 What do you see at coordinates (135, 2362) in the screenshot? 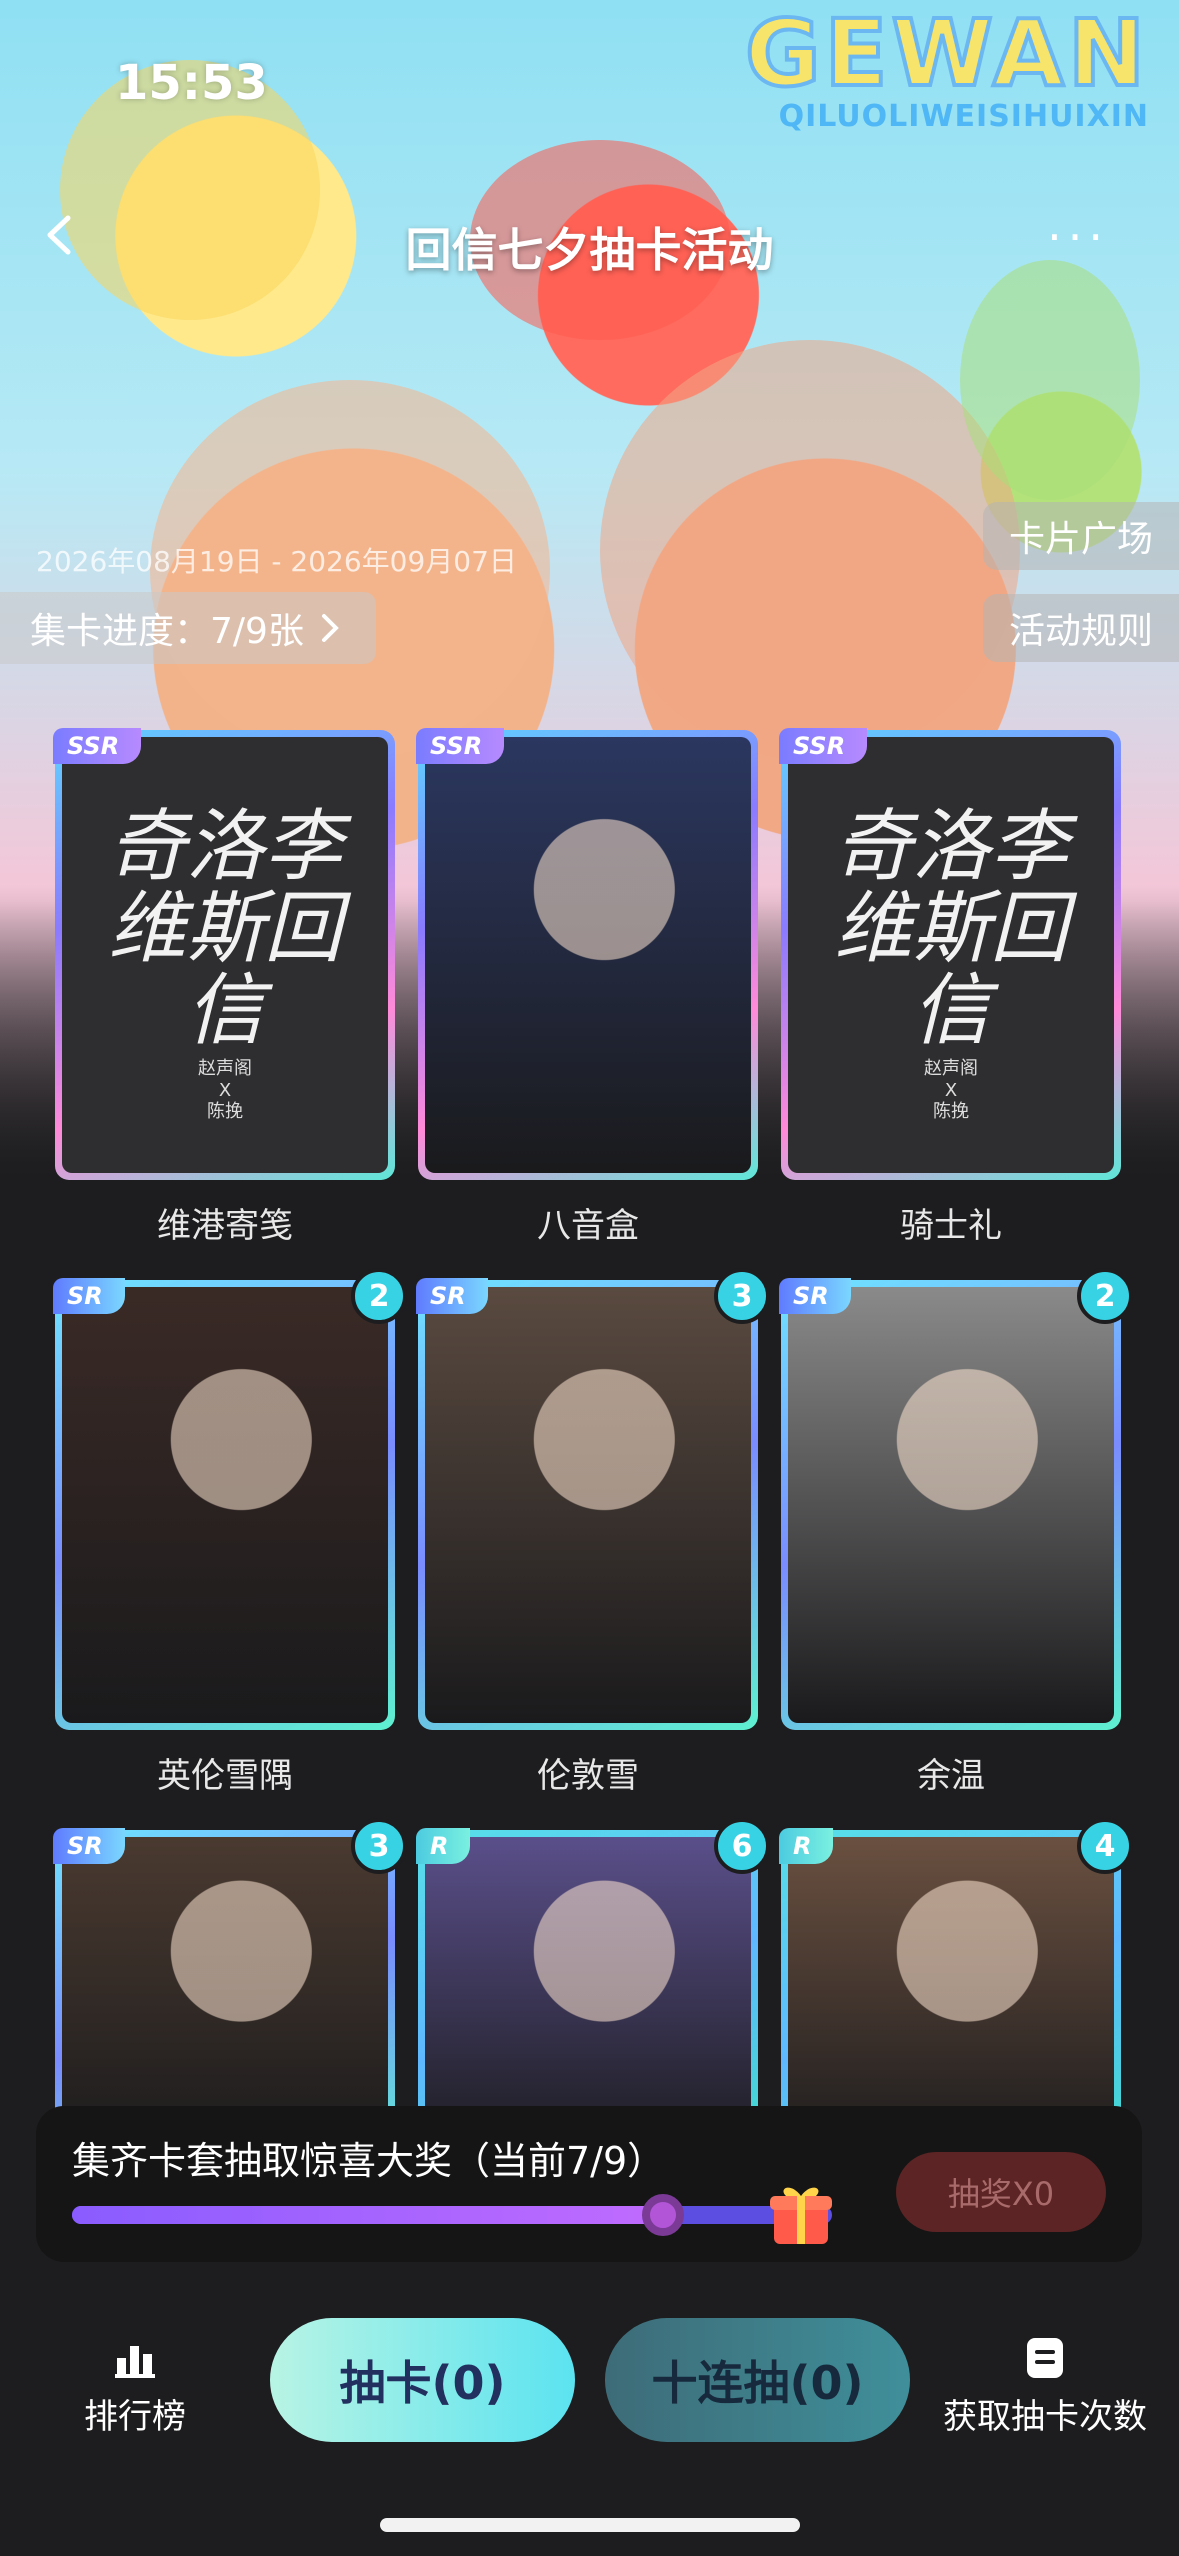
I see `ranking-icon` at bounding box center [135, 2362].